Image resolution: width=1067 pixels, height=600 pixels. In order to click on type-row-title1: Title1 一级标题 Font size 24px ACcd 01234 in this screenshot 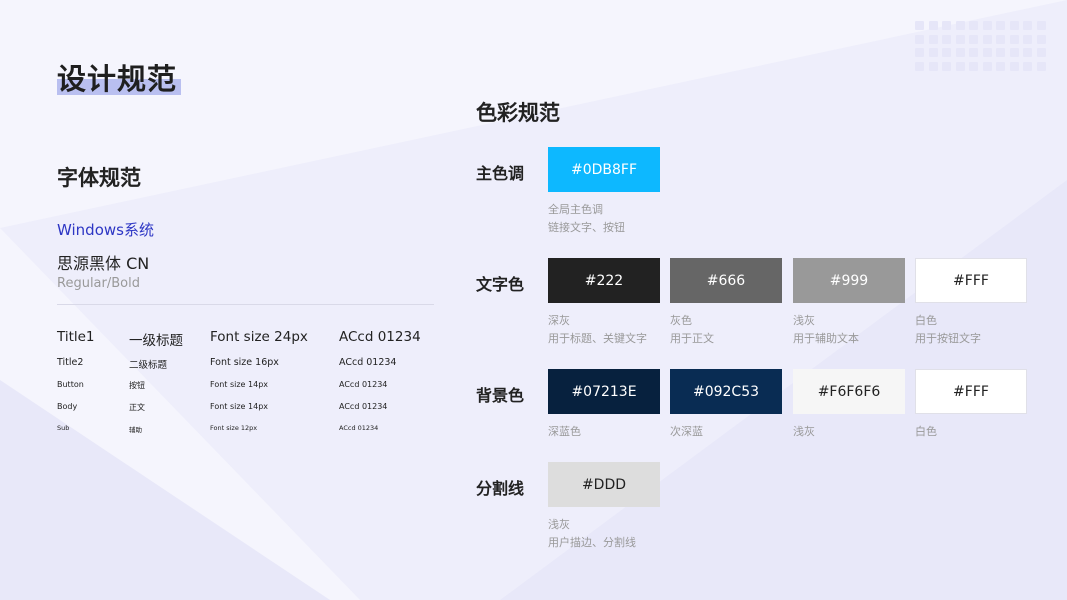, I will do `click(247, 339)`.